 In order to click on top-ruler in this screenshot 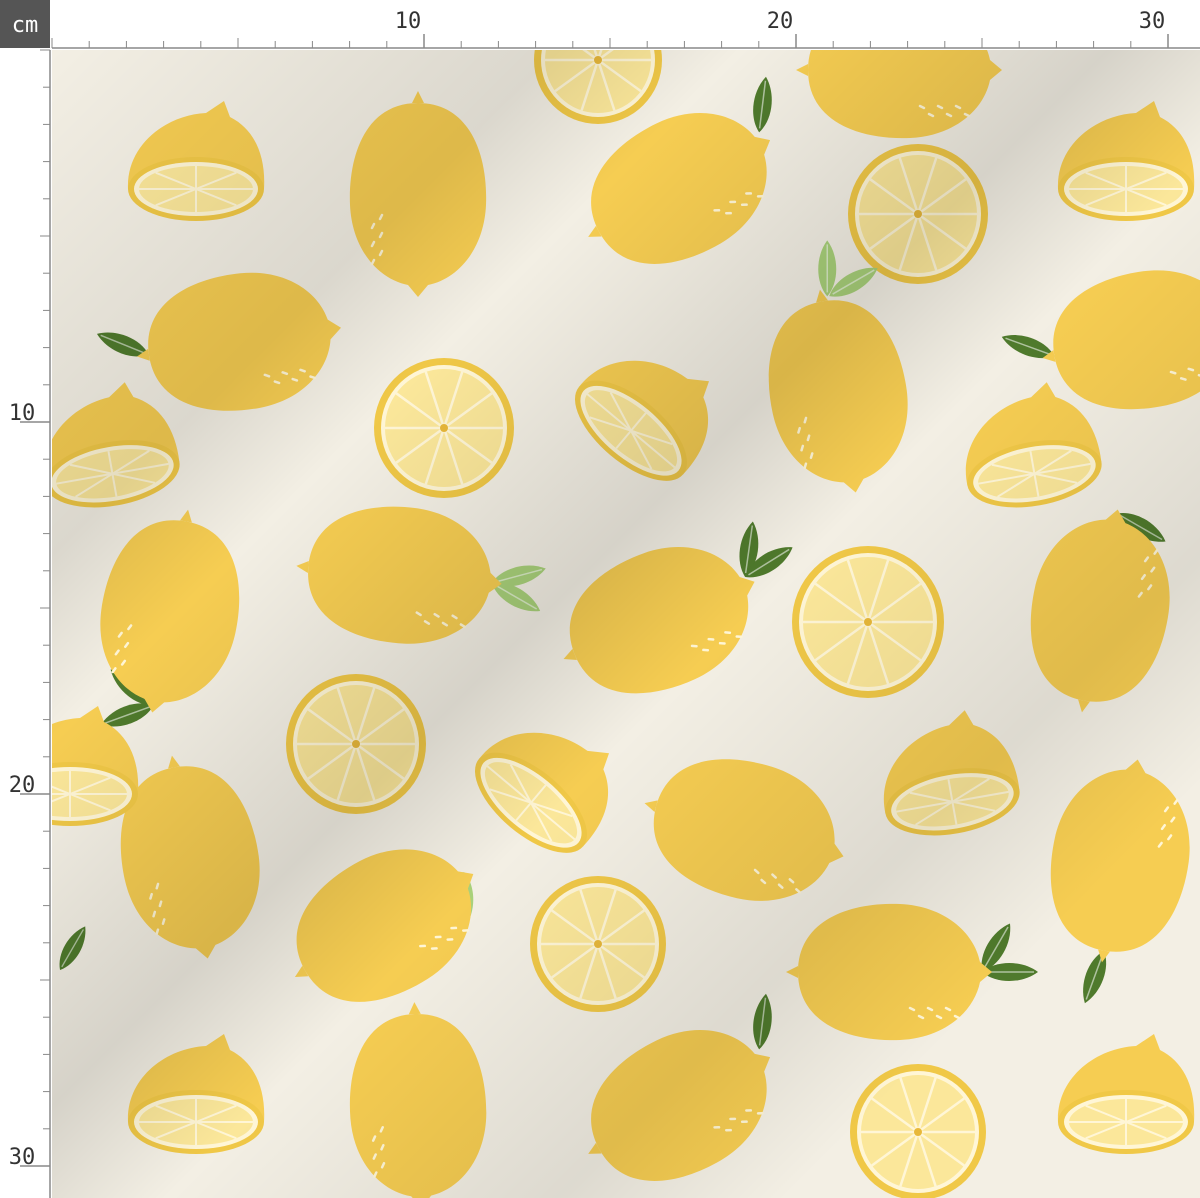, I will do `click(600, 25)`.